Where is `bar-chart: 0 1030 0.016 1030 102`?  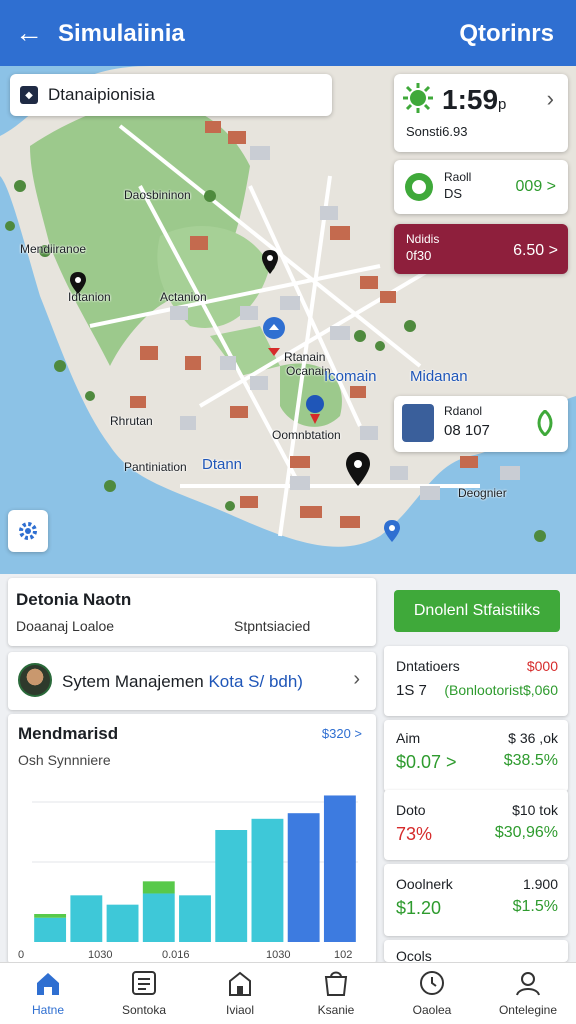 bar-chart: 0 1030 0.016 1030 102 is located at coordinates (188, 878).